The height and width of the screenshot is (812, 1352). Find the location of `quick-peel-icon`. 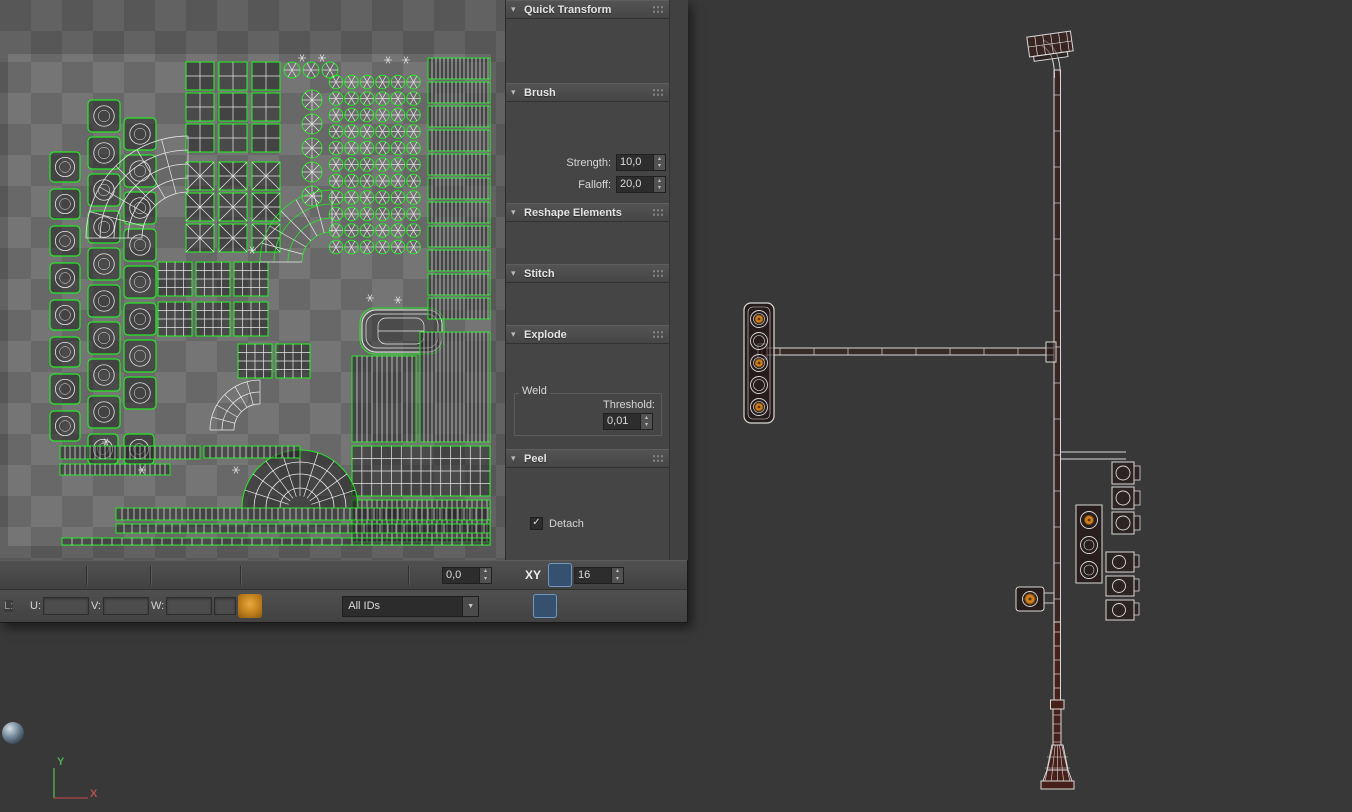

quick-peel-icon is located at coordinates (542, 492).